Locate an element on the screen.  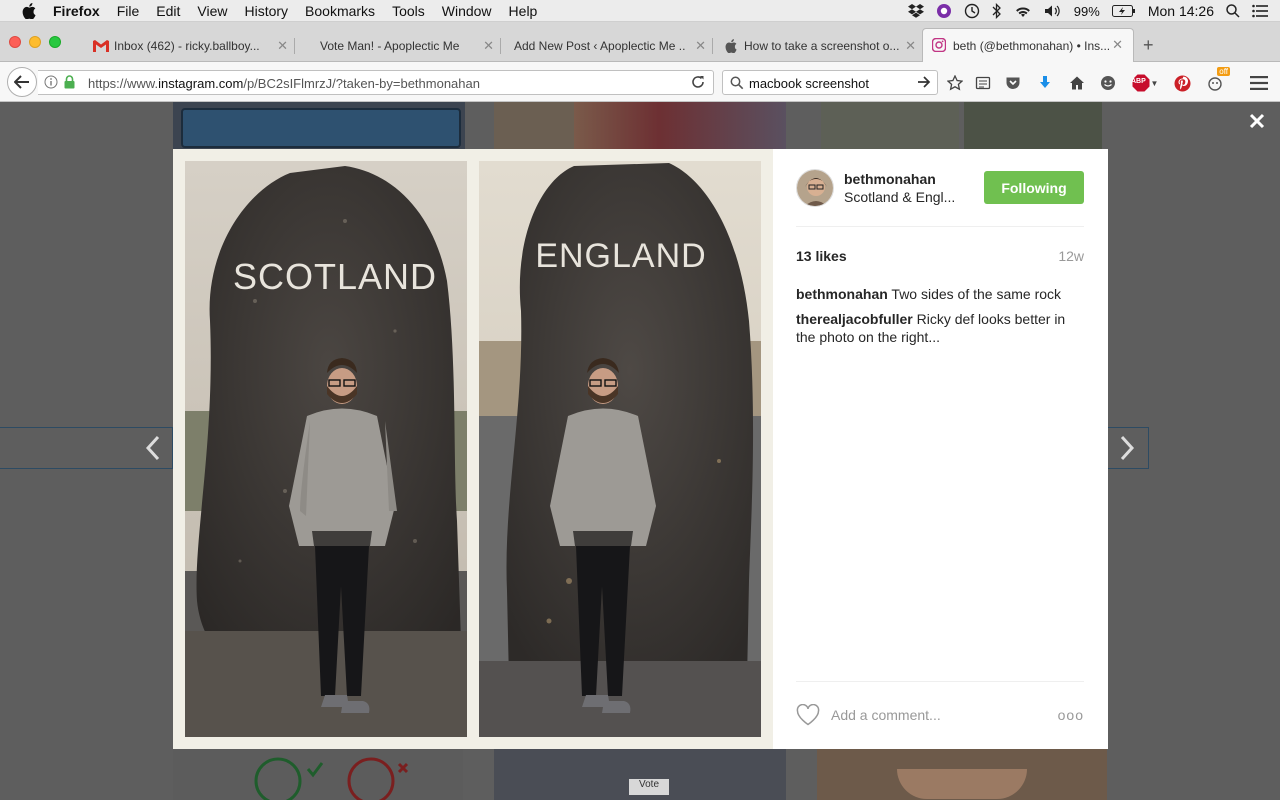
gmail-icon is located at coordinates (101, 46).